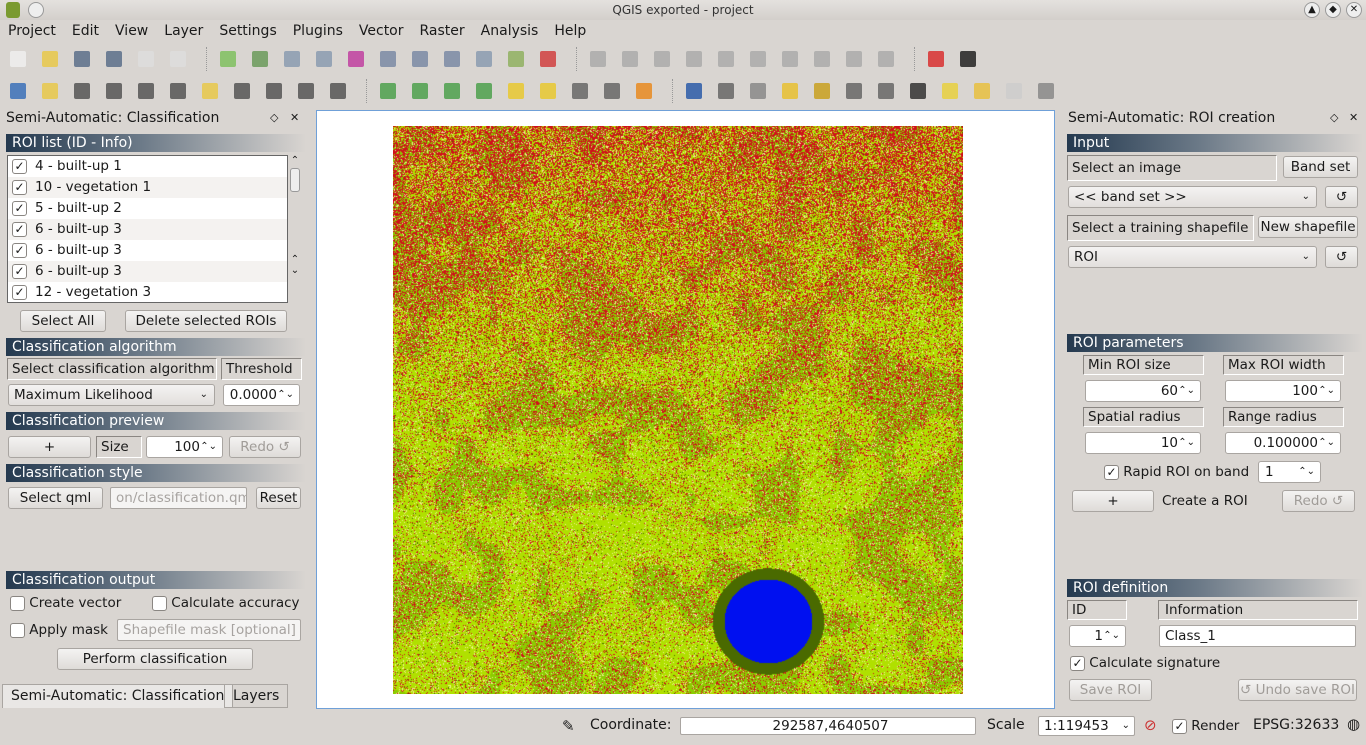 Image resolution: width=1366 pixels, height=745 pixels. What do you see at coordinates (338, 91) in the screenshot?
I see `zoom-native-icon` at bounding box center [338, 91].